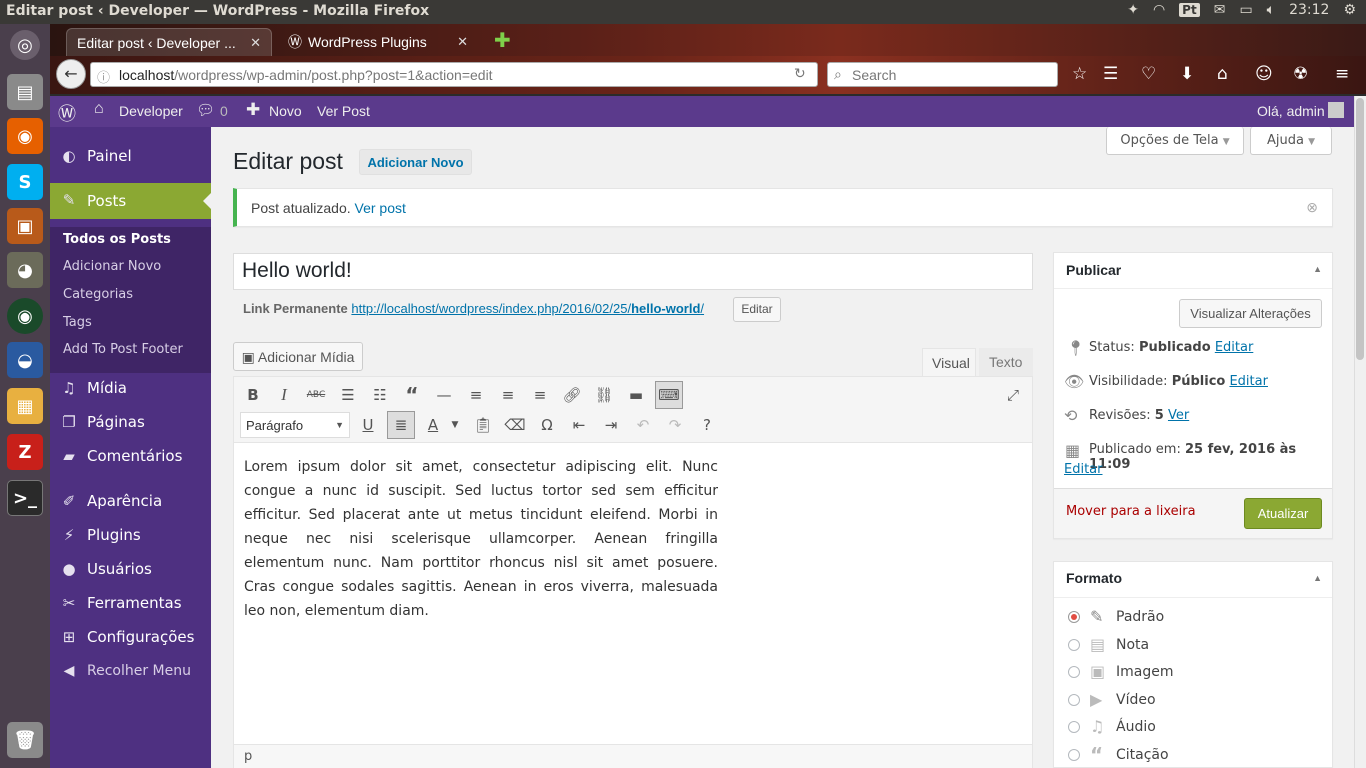  I want to click on tab-wordpress-plugins: Ⓦ WordPress Plugins ✕, so click(378, 42).